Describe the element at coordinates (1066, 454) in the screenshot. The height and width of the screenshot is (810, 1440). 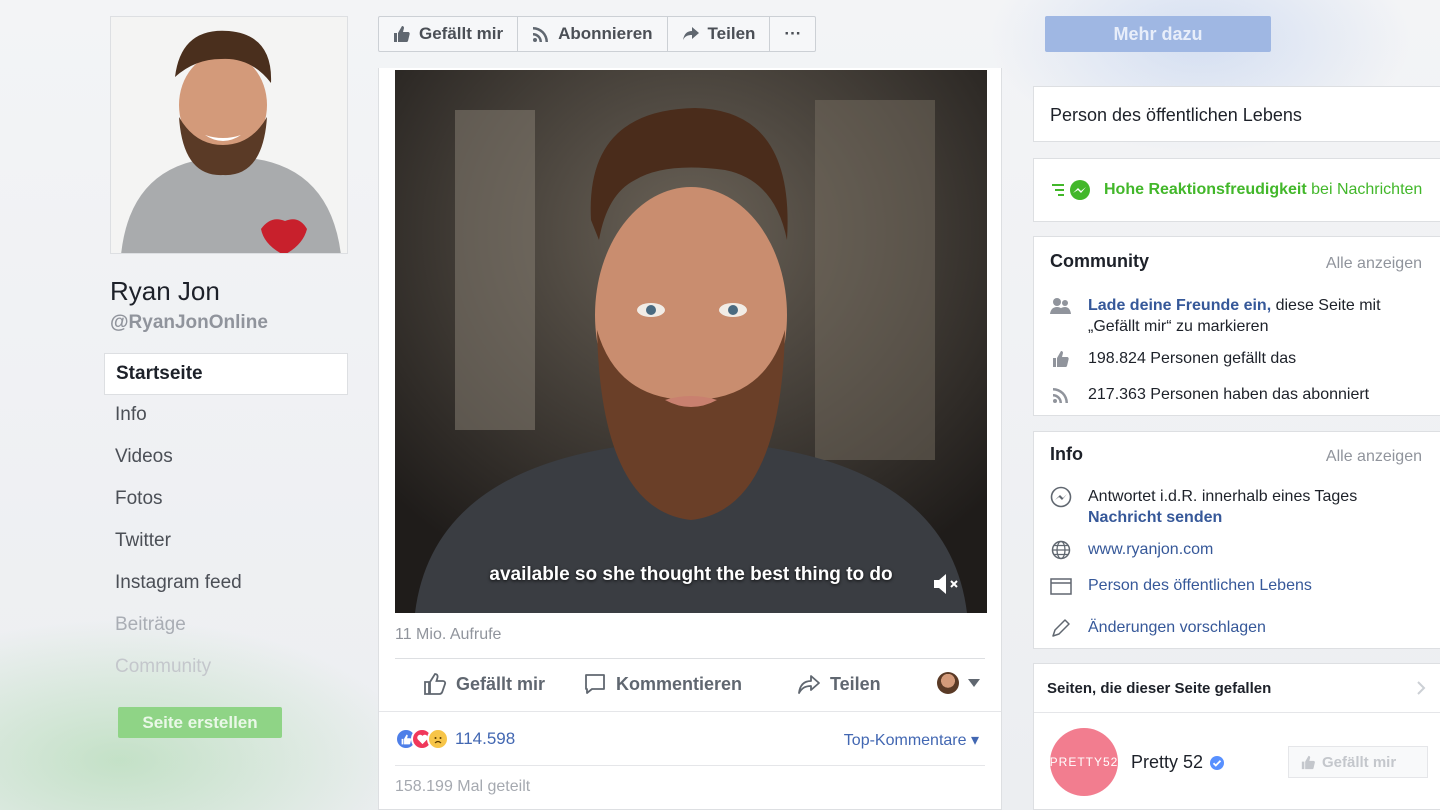
I see `info-title: Info` at that location.